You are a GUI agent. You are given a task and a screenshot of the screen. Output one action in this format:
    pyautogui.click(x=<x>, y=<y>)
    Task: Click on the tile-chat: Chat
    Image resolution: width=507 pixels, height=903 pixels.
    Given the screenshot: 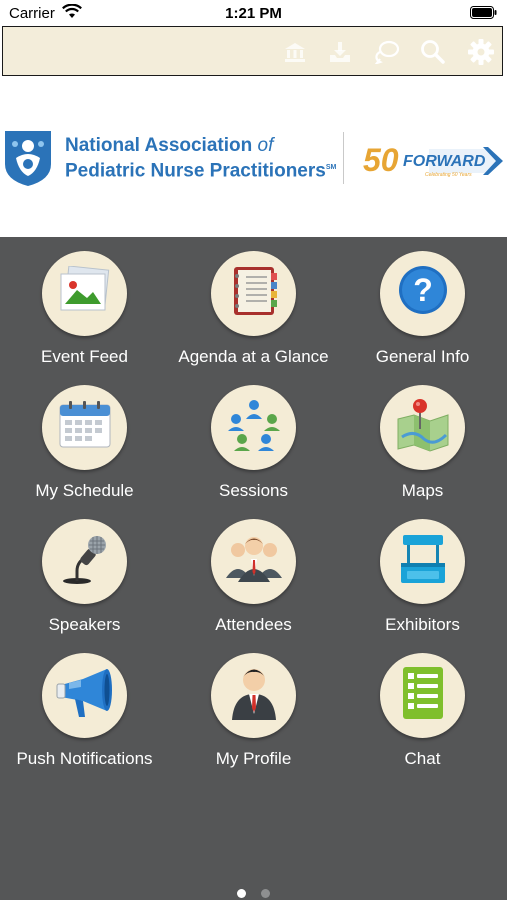 What is the action you would take?
    pyautogui.click(x=422, y=704)
    